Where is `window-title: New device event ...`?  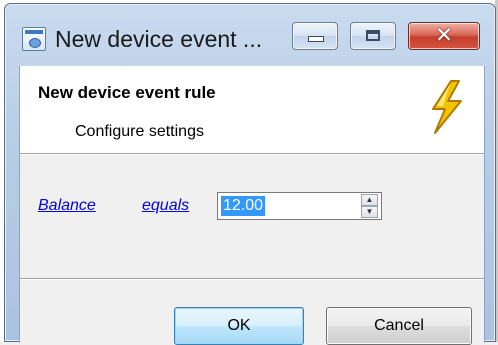
window-title: New device event ... is located at coordinates (159, 39).